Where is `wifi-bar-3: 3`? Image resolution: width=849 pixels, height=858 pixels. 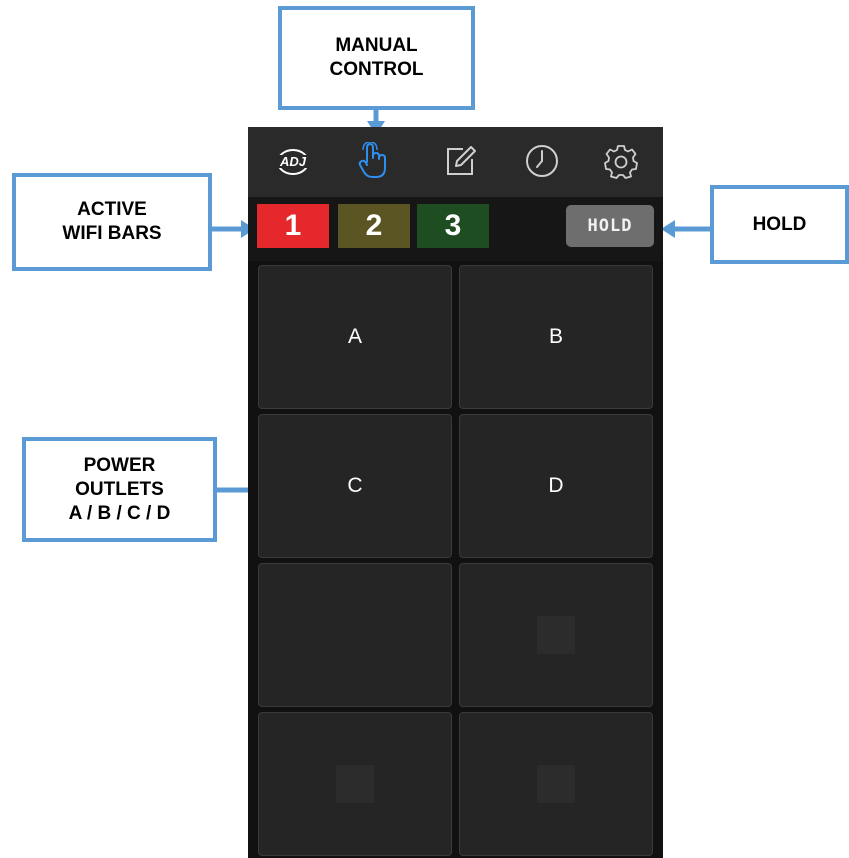 wifi-bar-3: 3 is located at coordinates (453, 226).